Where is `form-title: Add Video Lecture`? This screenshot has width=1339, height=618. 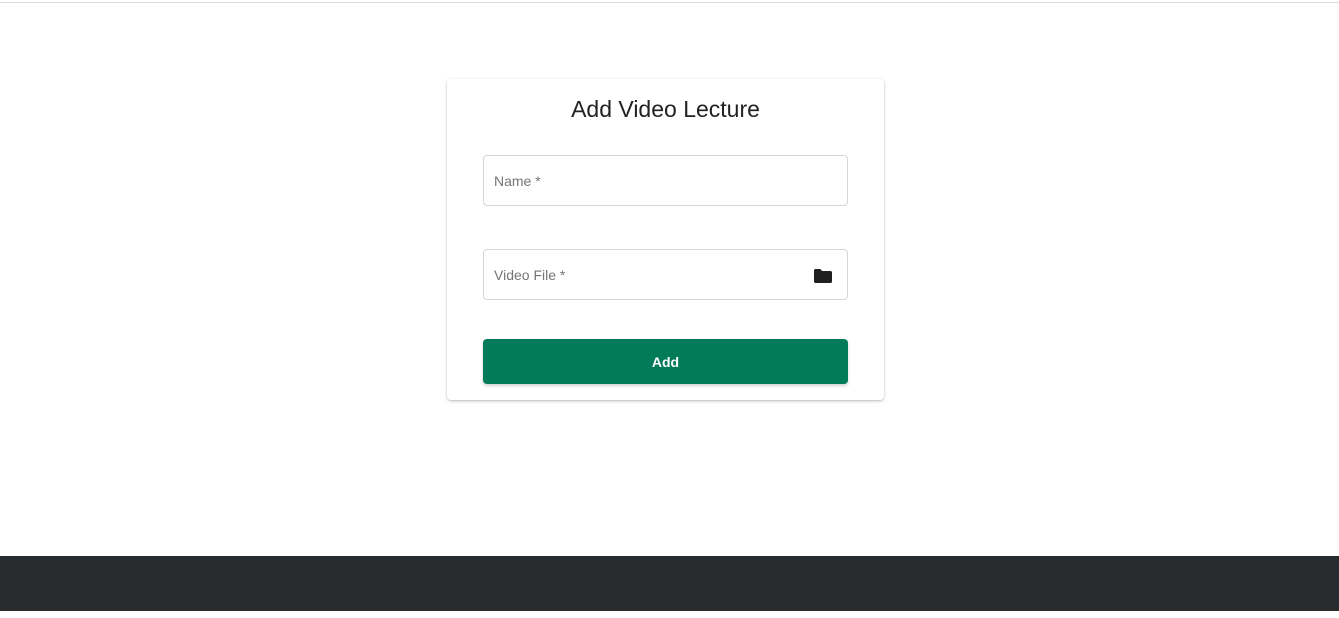 form-title: Add Video Lecture is located at coordinates (665, 109).